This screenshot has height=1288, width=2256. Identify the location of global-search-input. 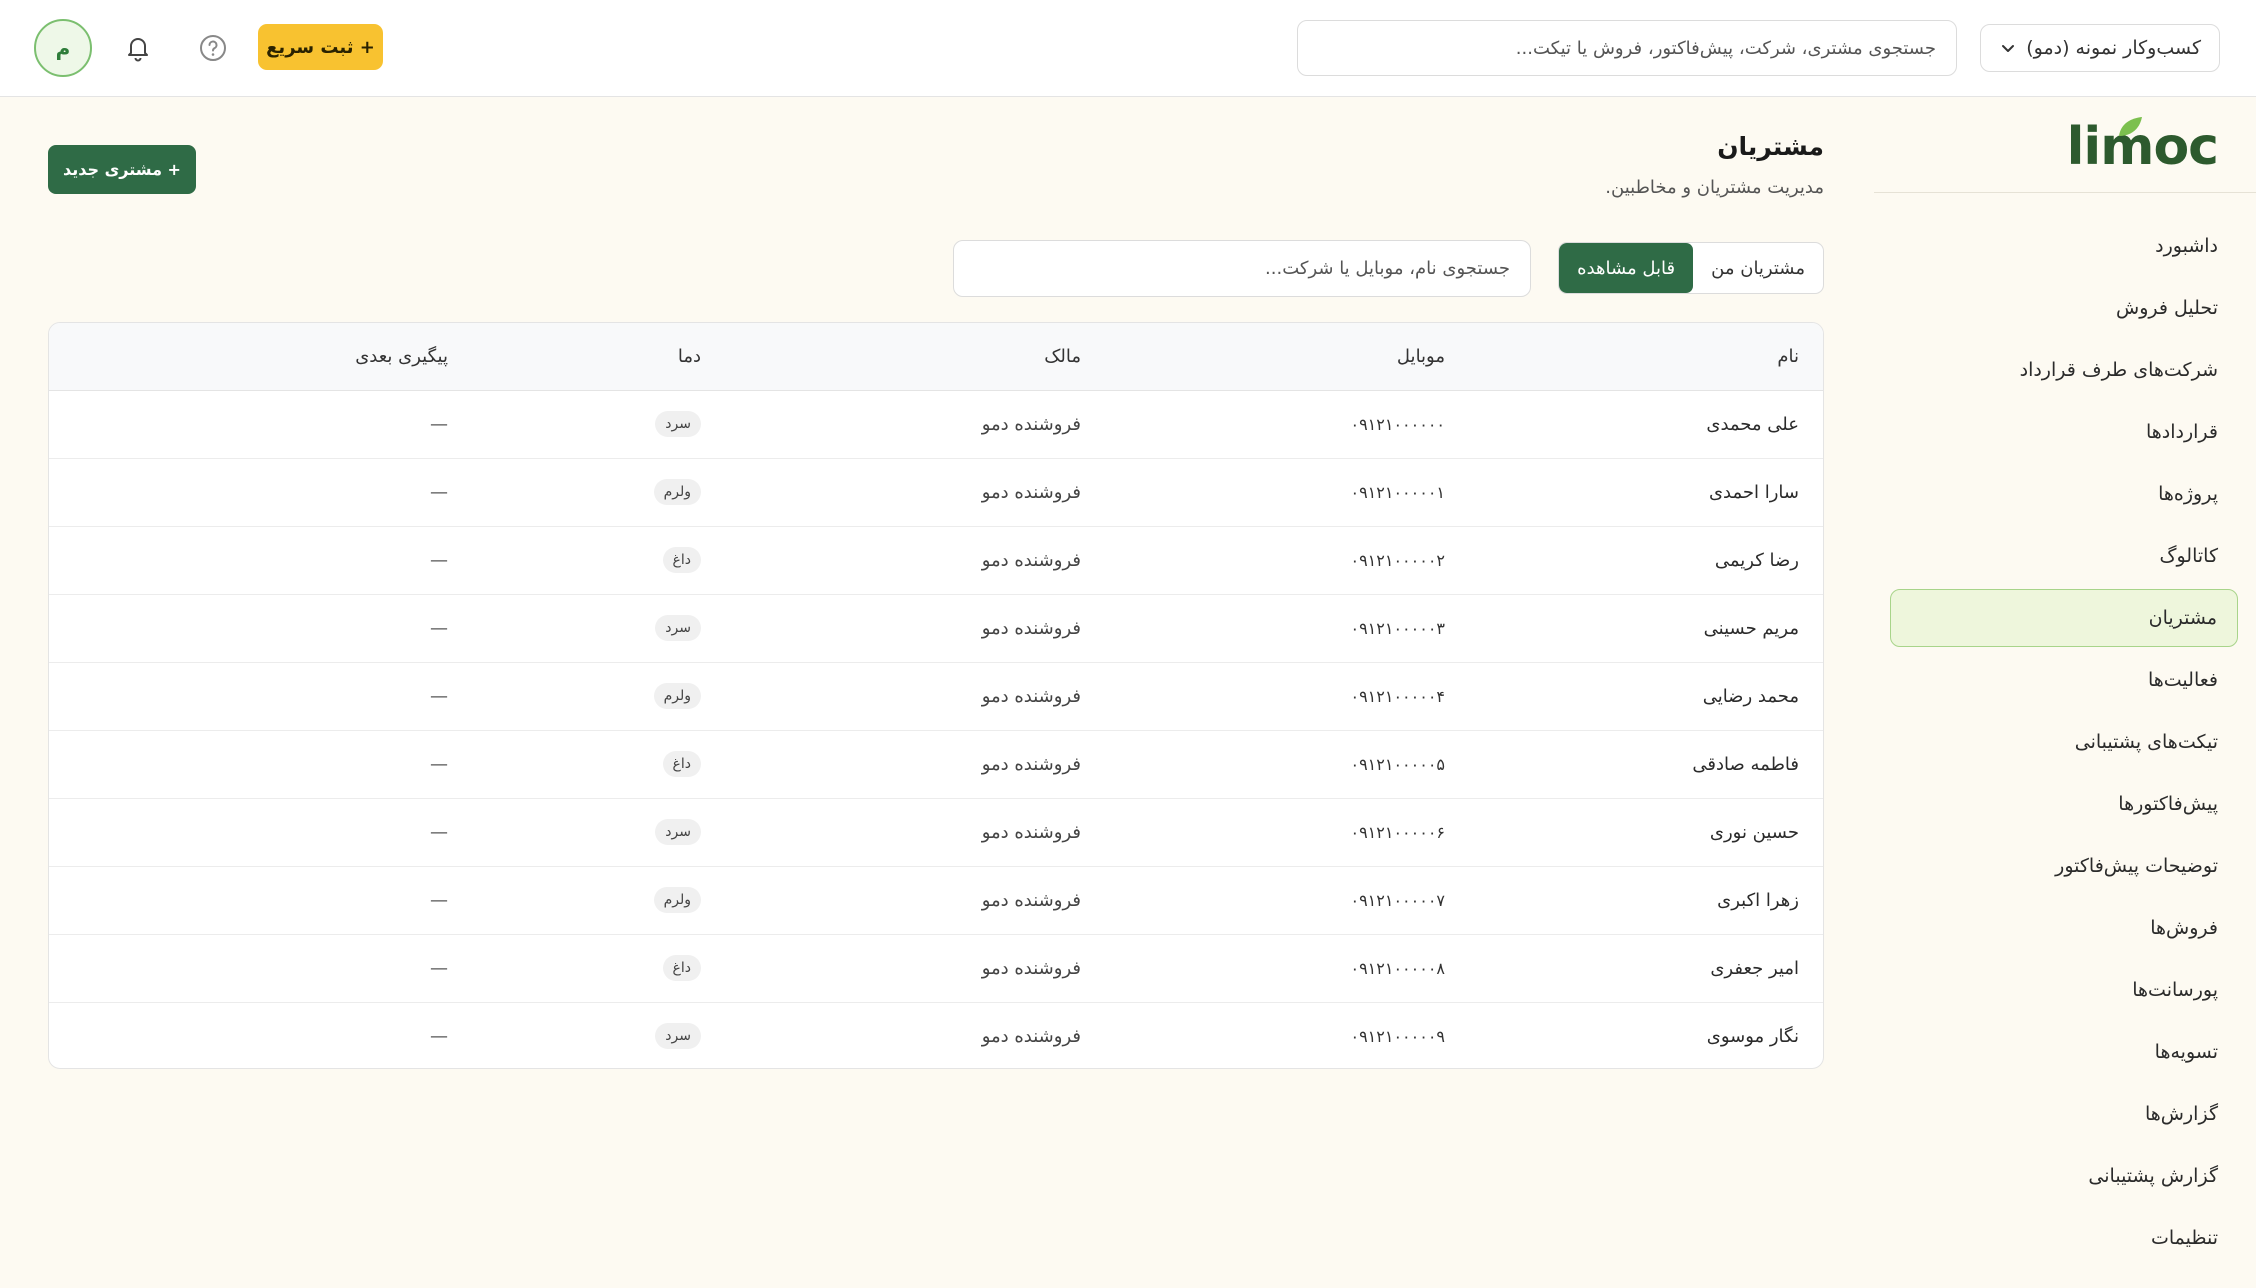
(1627, 48).